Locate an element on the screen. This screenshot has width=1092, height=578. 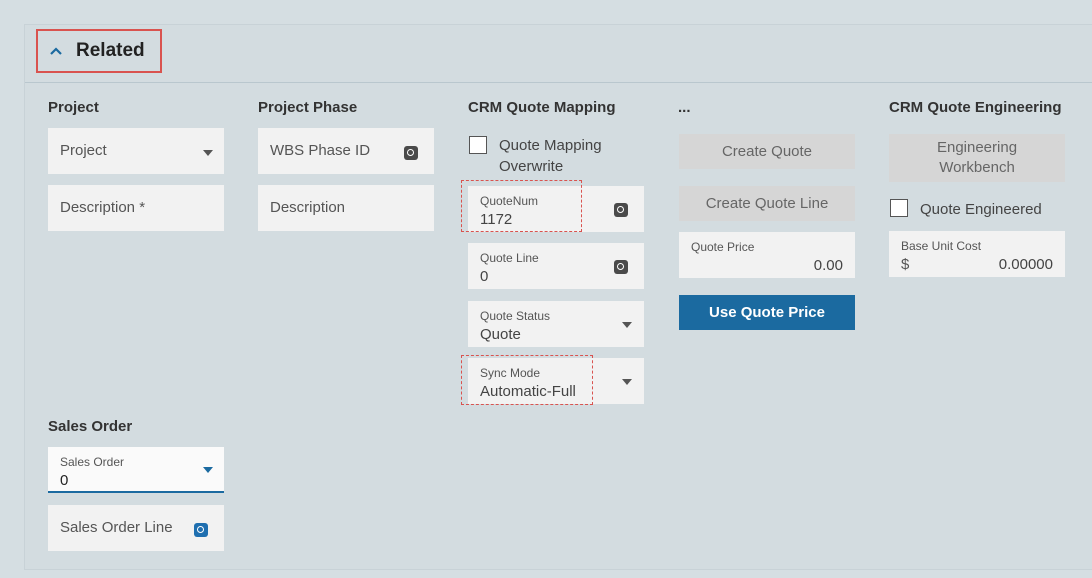
workbench-label-line1: Engineering is located at coordinates (977, 147).